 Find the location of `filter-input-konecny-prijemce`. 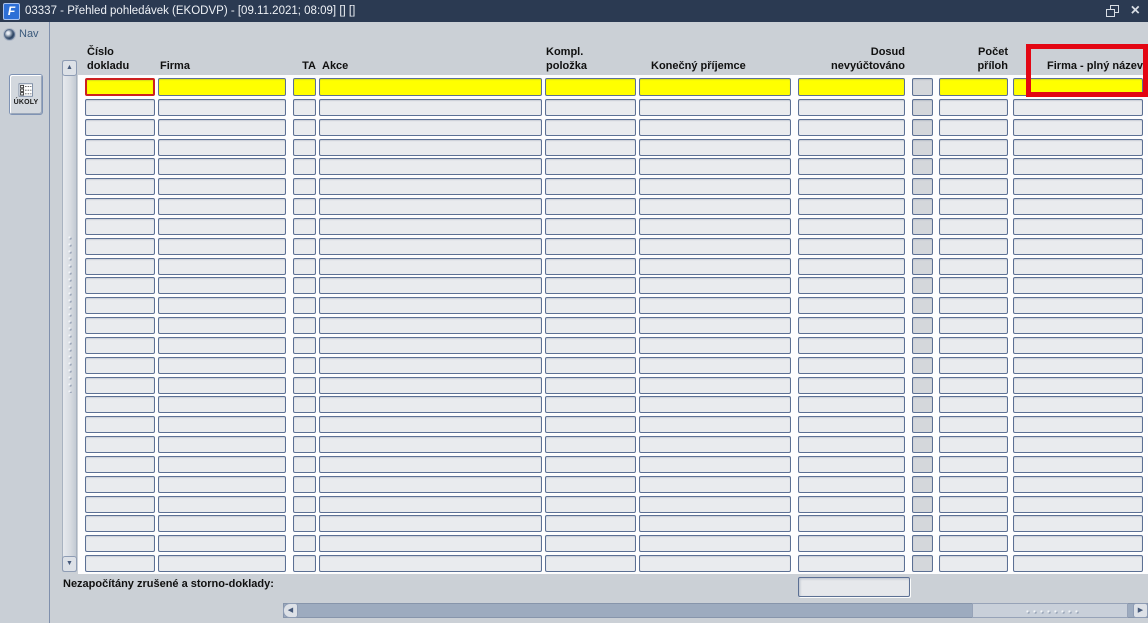

filter-input-konecny-prijemce is located at coordinates (715, 87).